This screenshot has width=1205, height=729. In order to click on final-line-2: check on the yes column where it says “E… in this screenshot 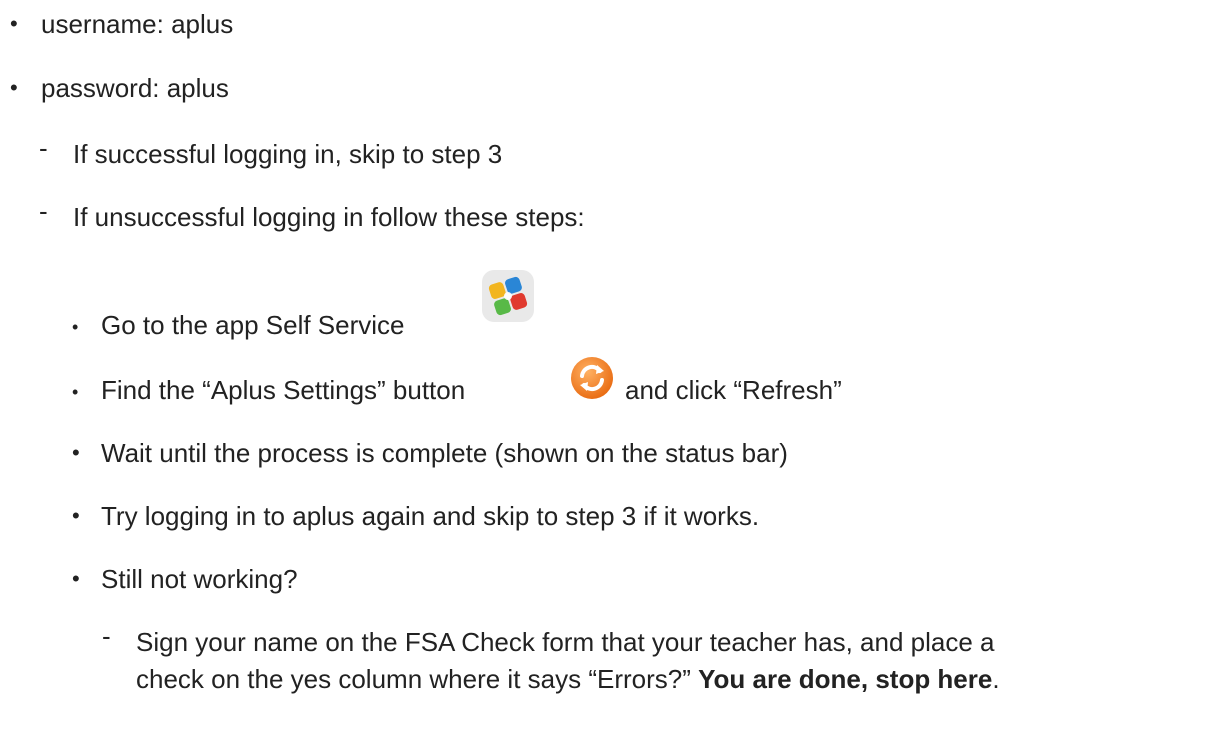, I will do `click(568, 679)`.